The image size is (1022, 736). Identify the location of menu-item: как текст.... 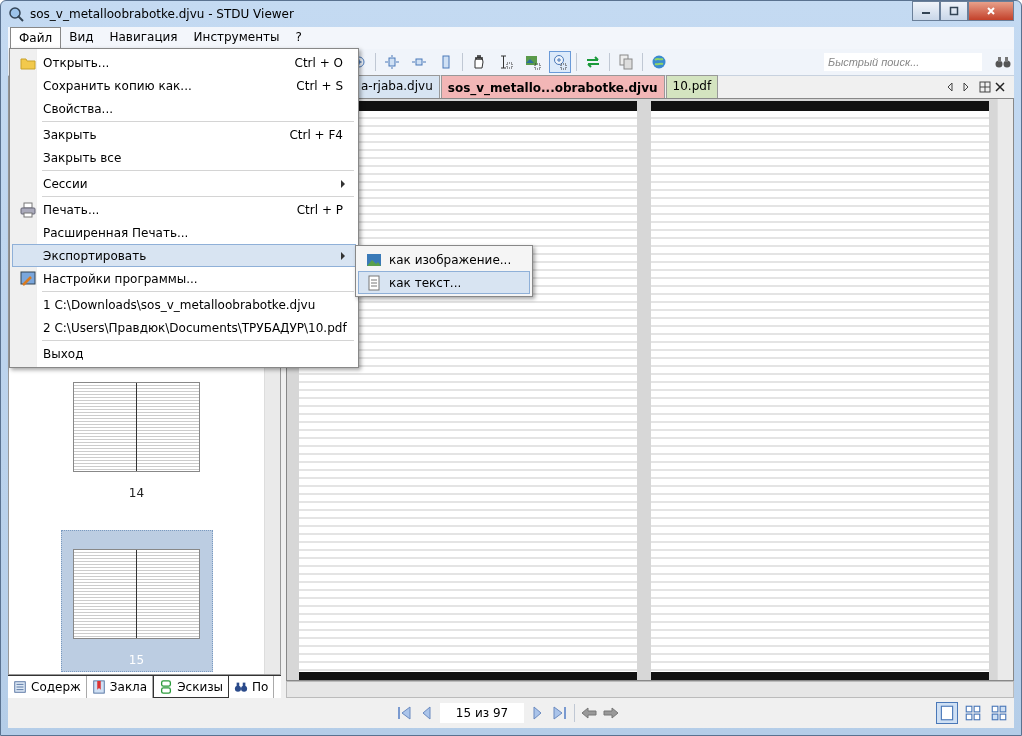
(444, 282).